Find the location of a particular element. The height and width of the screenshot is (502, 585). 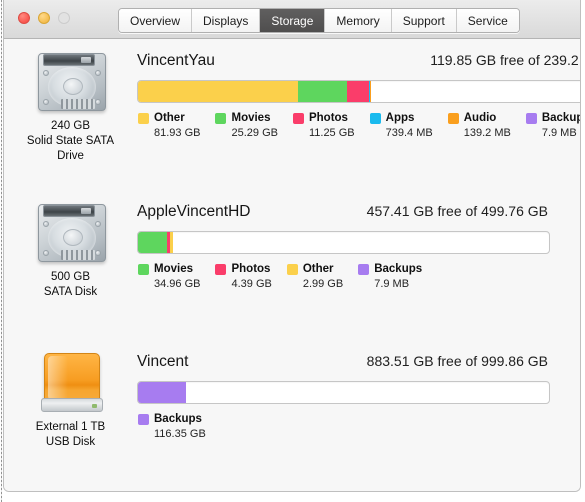

legend-item: Backups 116.35 GB is located at coordinates (172, 426).